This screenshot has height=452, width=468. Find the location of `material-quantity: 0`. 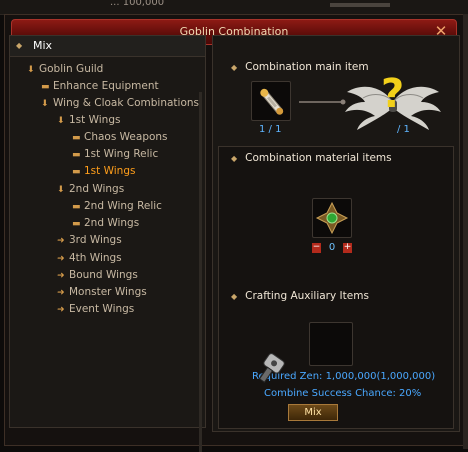

material-quantity: 0 is located at coordinates (332, 247).